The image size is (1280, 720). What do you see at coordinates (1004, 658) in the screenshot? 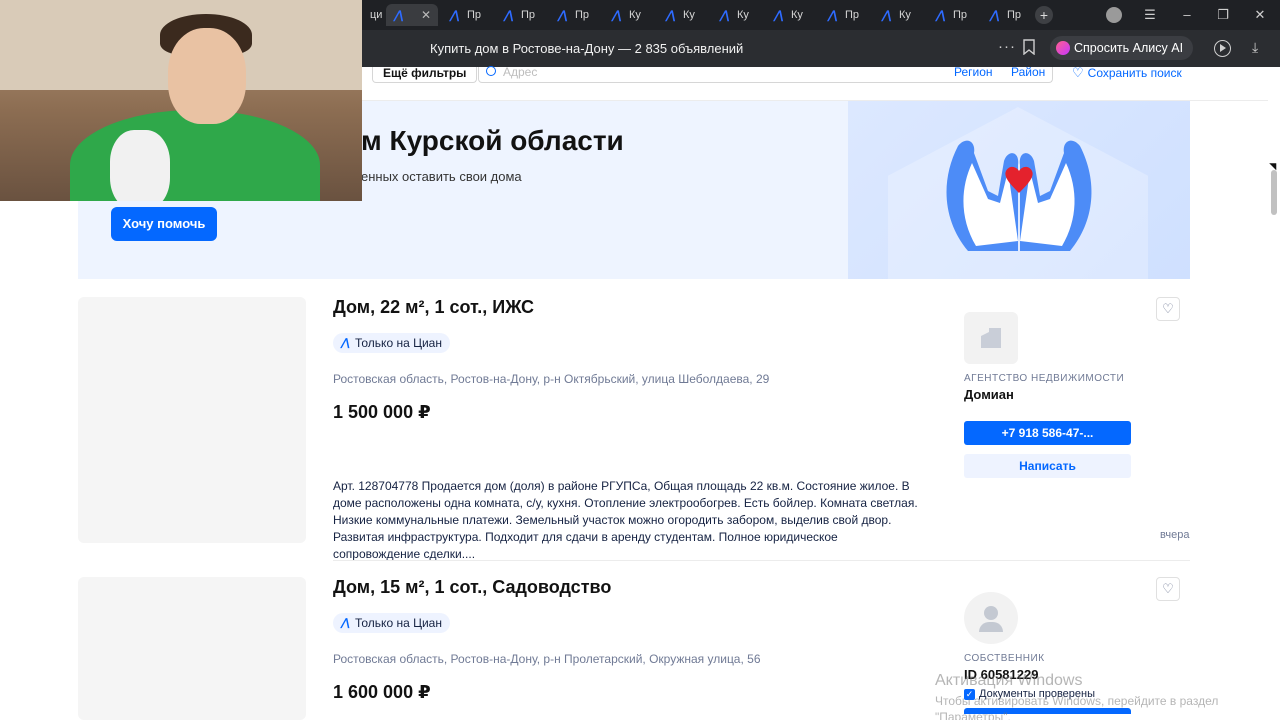
I see `seller-type: СОБСТВЕННИК` at bounding box center [1004, 658].